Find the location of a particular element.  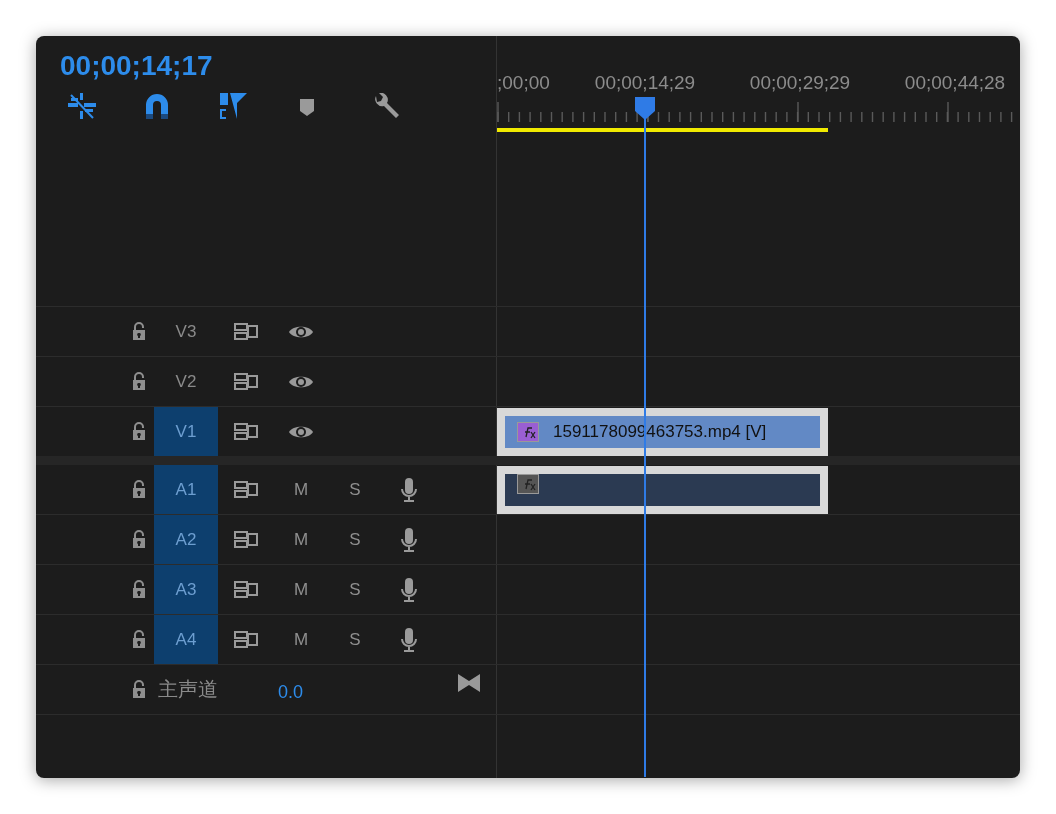

track-target: A3 is located at coordinates (186, 589).